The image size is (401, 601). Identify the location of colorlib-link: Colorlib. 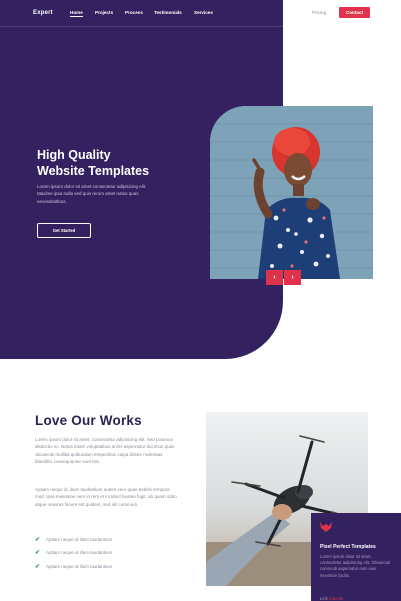
(336, 598).